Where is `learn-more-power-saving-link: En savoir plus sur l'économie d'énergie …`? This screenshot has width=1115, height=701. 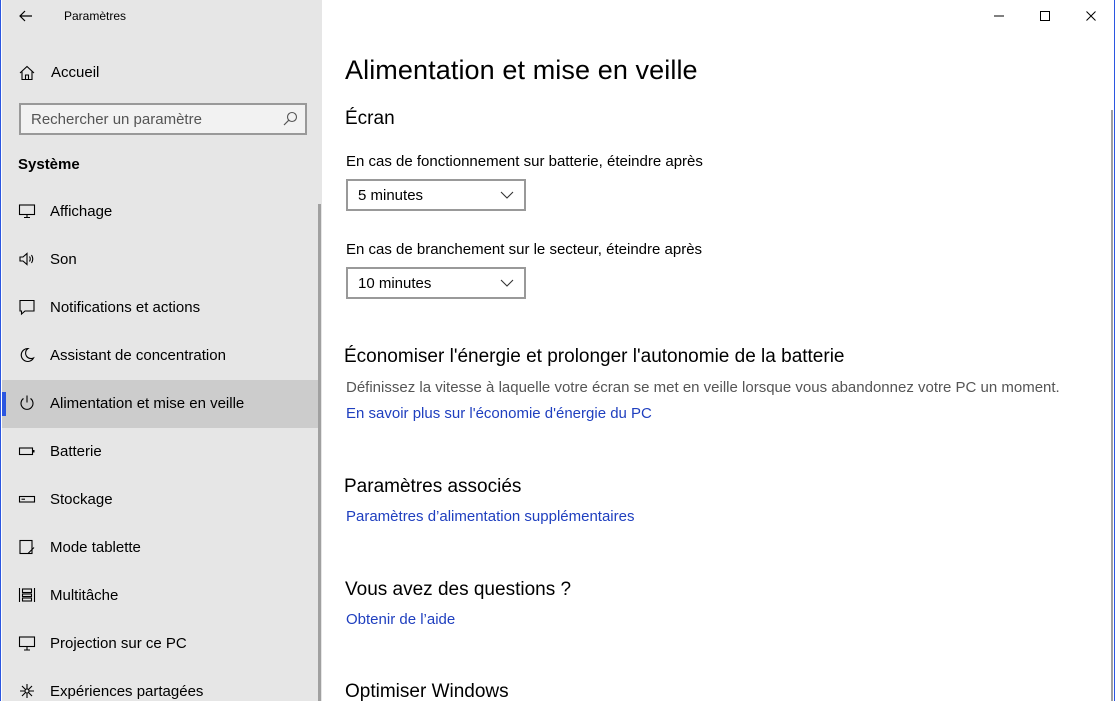
learn-more-power-saving-link: En savoir plus sur l'économie d'énergie … is located at coordinates (499, 413).